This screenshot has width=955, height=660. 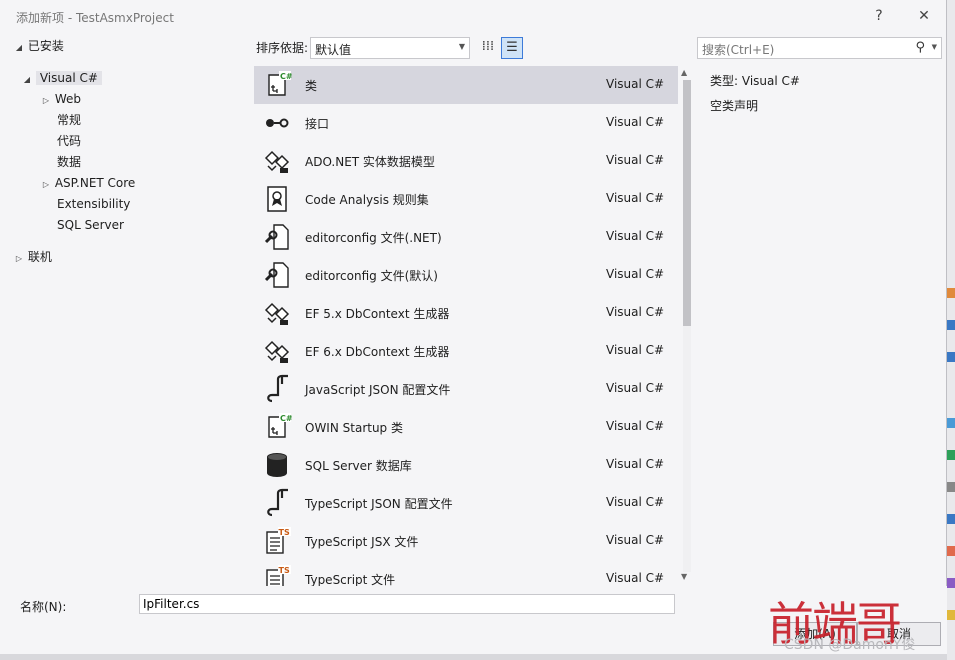 I want to click on template-item: C# 类 Visual C#, so click(x=466, y=85).